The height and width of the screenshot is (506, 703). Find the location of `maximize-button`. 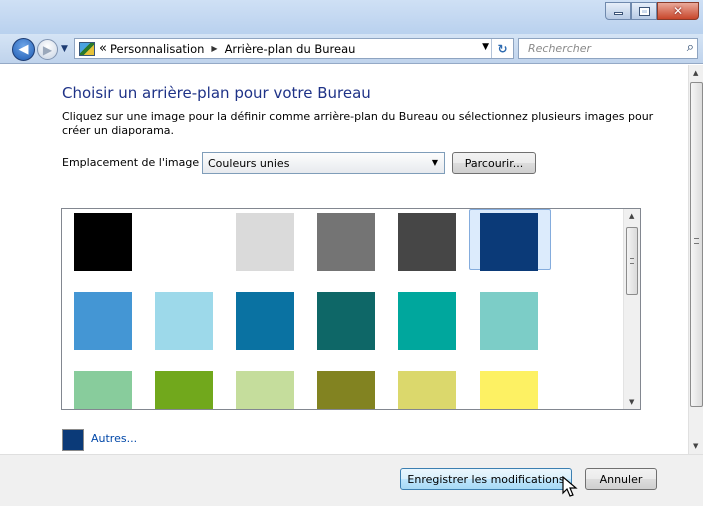

maximize-button is located at coordinates (644, 11).